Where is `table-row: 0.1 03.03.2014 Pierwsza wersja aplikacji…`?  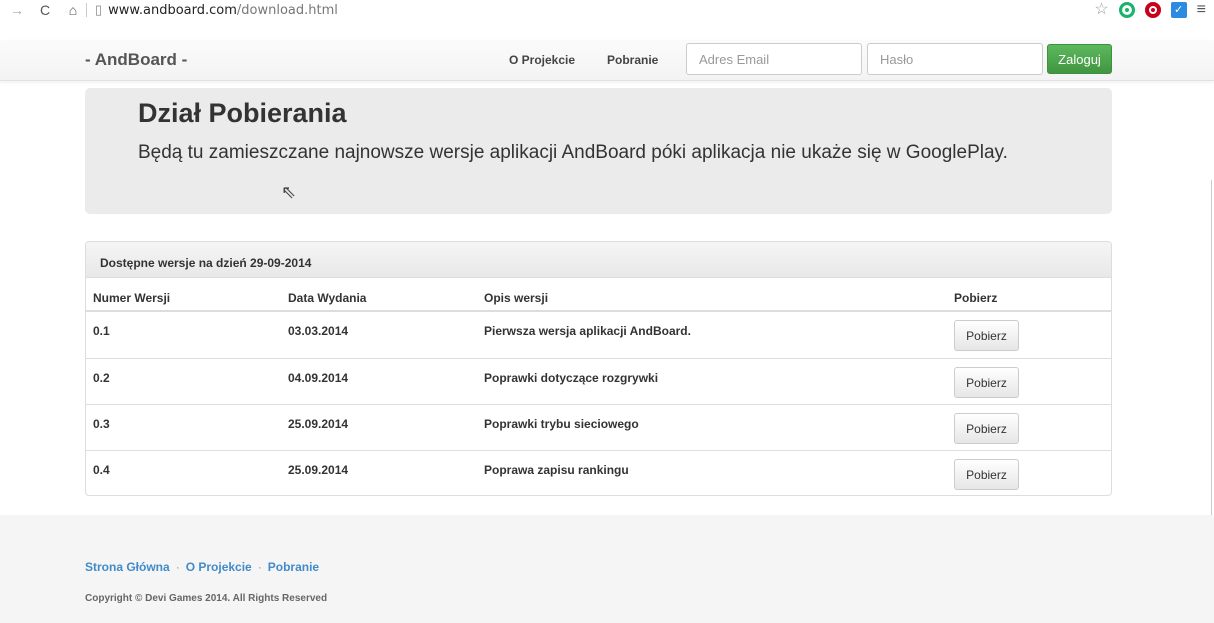 table-row: 0.1 03.03.2014 Pierwsza wersja aplikacji… is located at coordinates (598, 335).